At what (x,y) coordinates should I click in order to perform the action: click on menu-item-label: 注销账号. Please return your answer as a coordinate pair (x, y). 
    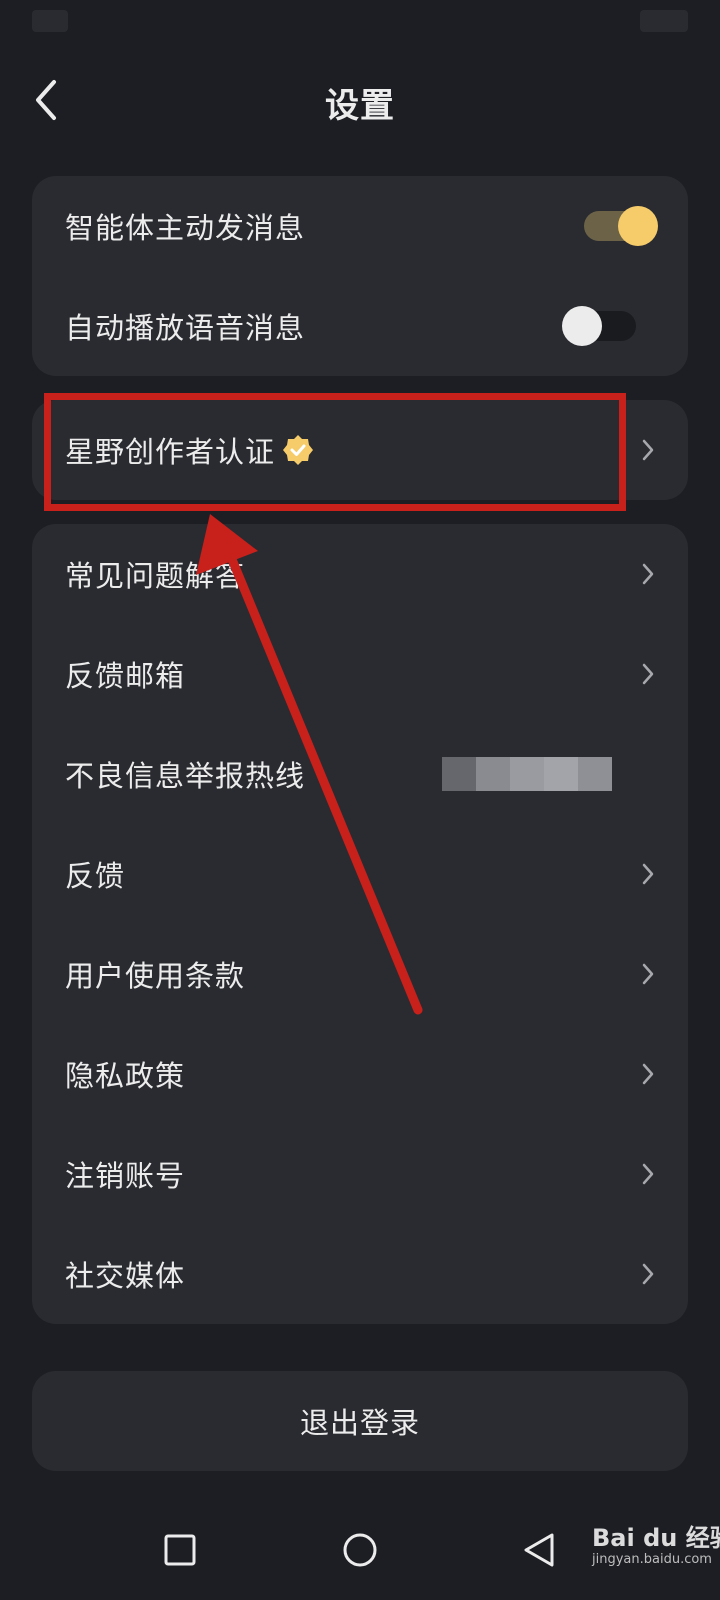
    Looking at the image, I should click on (125, 1176).